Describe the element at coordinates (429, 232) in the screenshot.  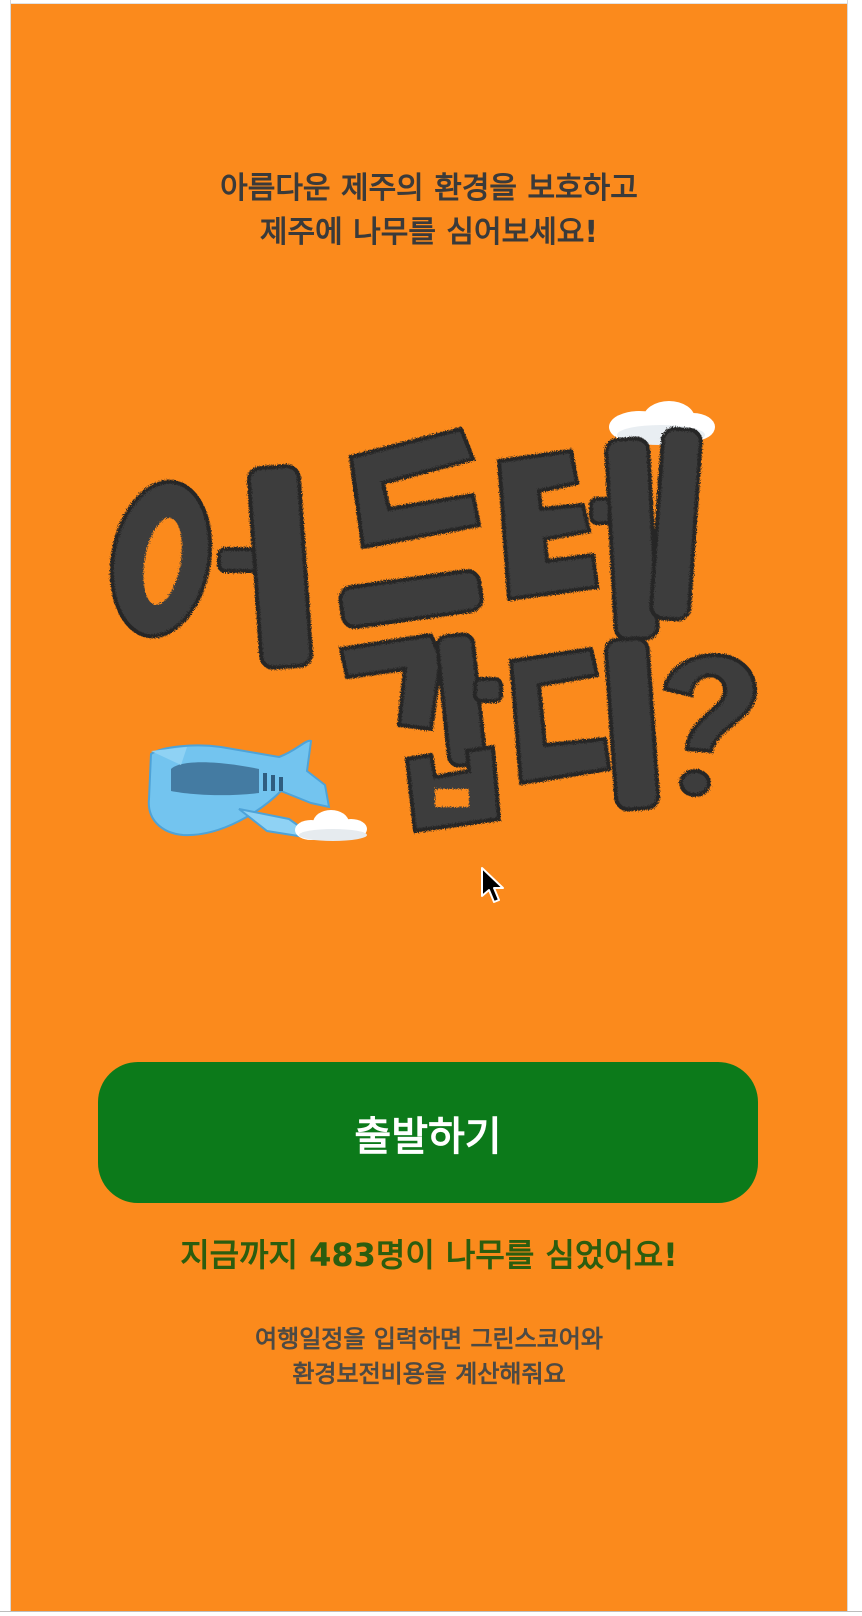
I see `intro-line-2: 제주에 나무를 심어보세요!` at that location.